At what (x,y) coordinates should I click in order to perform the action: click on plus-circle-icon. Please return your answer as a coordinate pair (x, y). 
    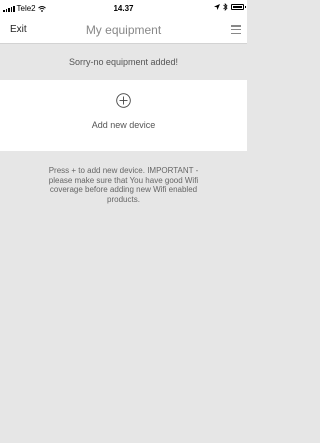
    Looking at the image, I should click on (123, 100).